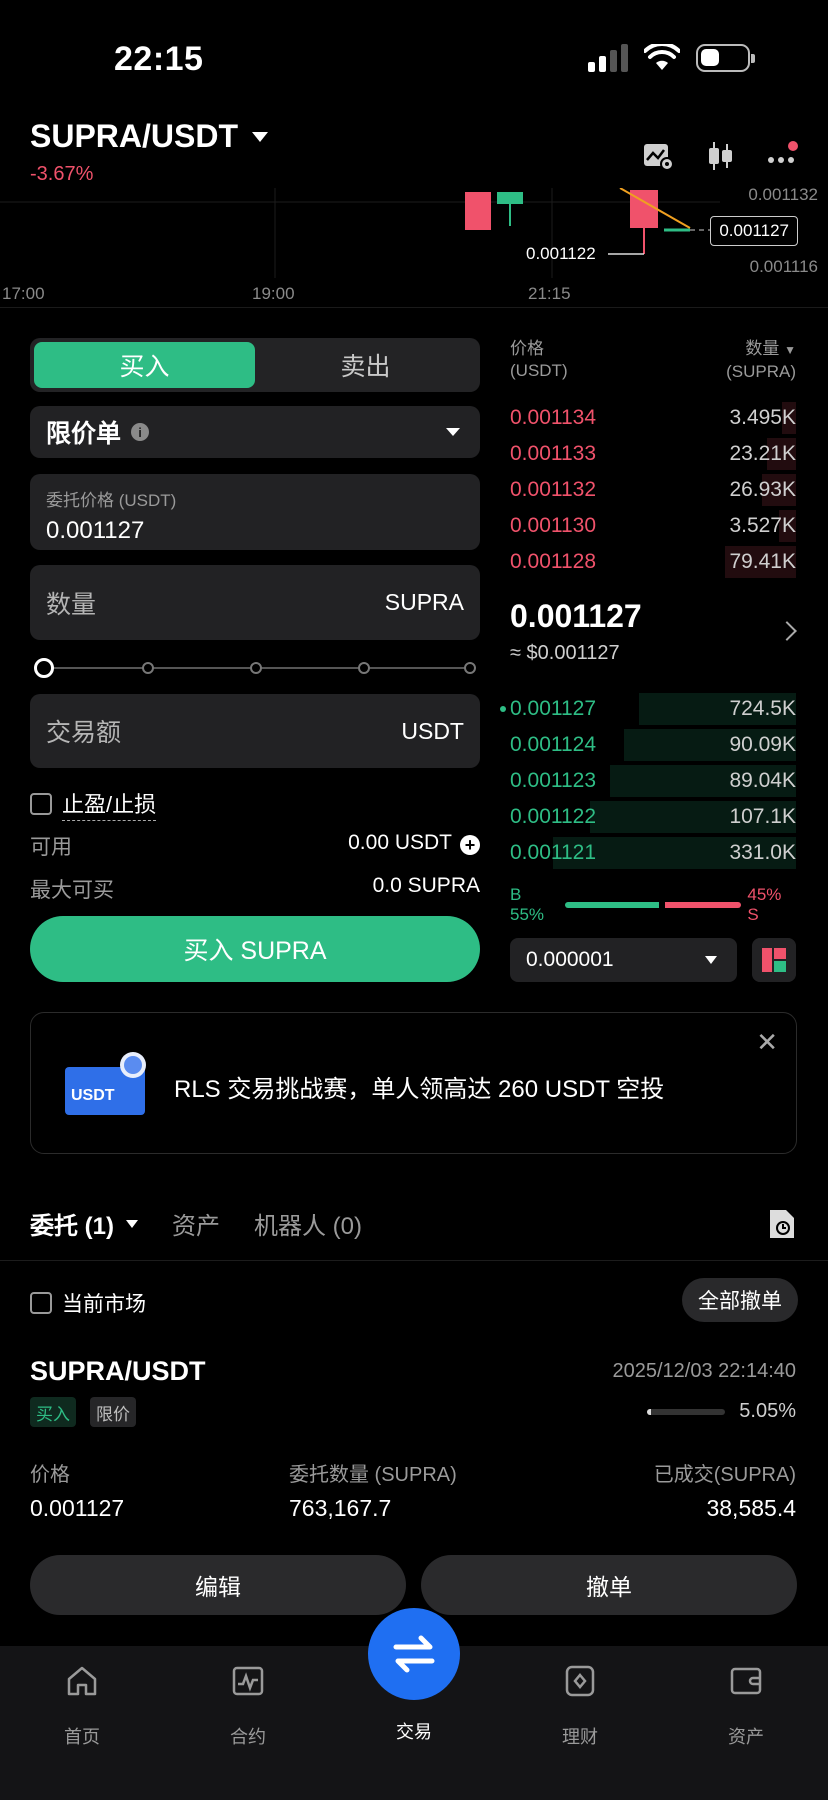 This screenshot has height=1800, width=828. Describe the element at coordinates (653, 490) in the screenshot. I see `ask-row: 0.001132 26.93K` at that location.